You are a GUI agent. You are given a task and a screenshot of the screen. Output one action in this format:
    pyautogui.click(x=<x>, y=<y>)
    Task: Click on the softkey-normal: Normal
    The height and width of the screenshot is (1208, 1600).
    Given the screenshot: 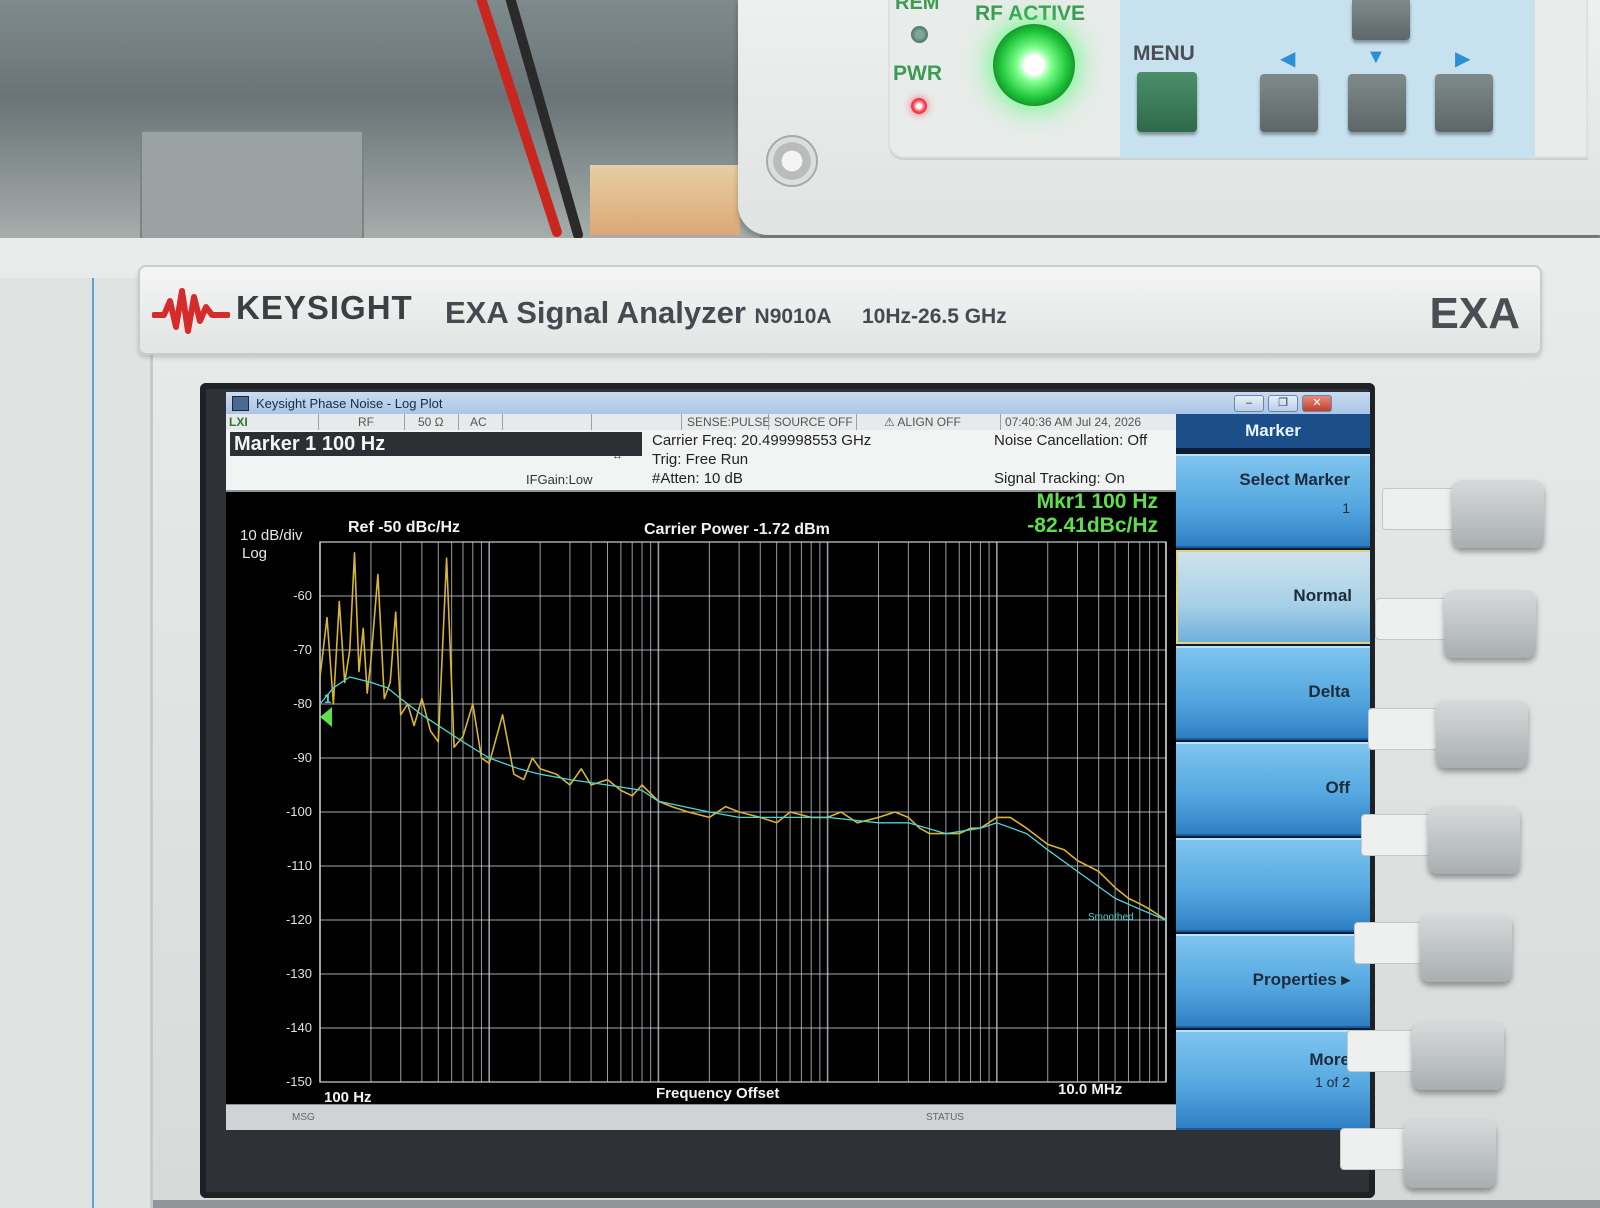 What is the action you would take?
    pyautogui.click(x=1273, y=597)
    